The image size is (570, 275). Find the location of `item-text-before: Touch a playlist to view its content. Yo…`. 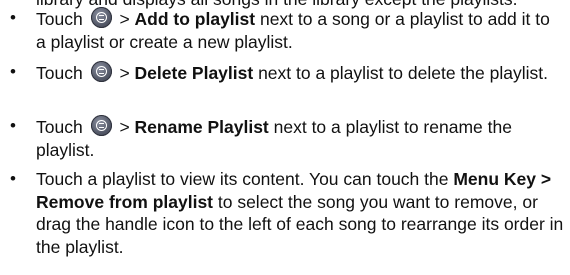

item-text-before: Touch a playlist to view its content. Yo… is located at coordinates (245, 179).